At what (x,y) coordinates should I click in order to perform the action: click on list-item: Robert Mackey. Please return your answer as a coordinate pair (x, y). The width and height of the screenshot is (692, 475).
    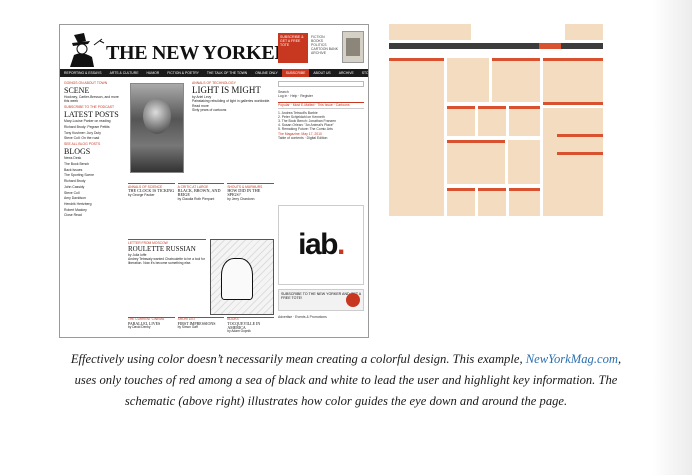
    Looking at the image, I should click on (94, 210).